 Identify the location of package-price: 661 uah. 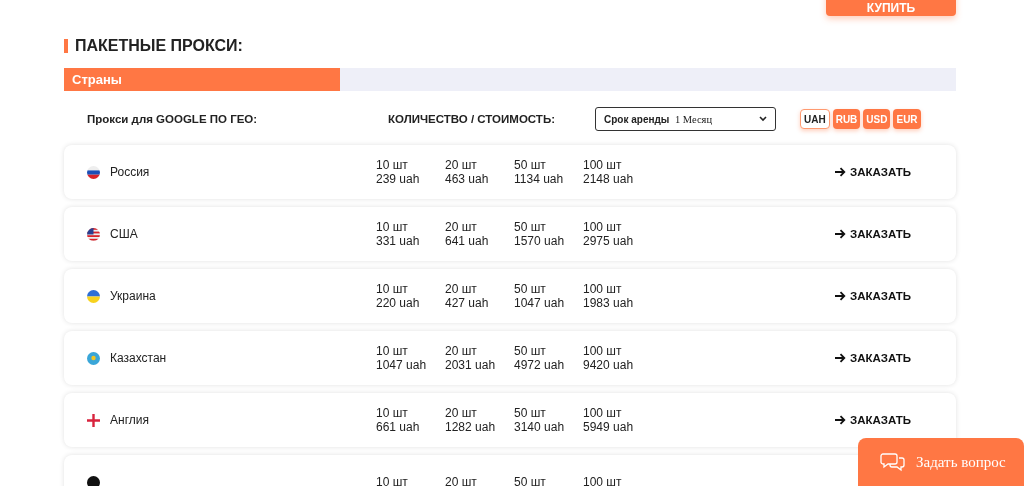
(398, 427).